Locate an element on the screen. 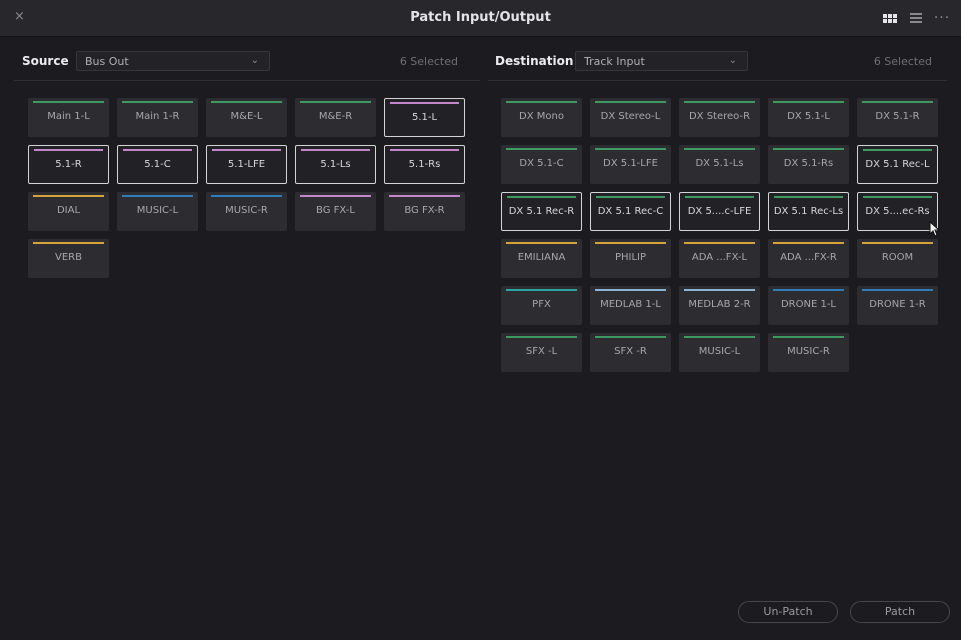 The image size is (961, 640). source-channel-tile: VERB is located at coordinates (68, 258).